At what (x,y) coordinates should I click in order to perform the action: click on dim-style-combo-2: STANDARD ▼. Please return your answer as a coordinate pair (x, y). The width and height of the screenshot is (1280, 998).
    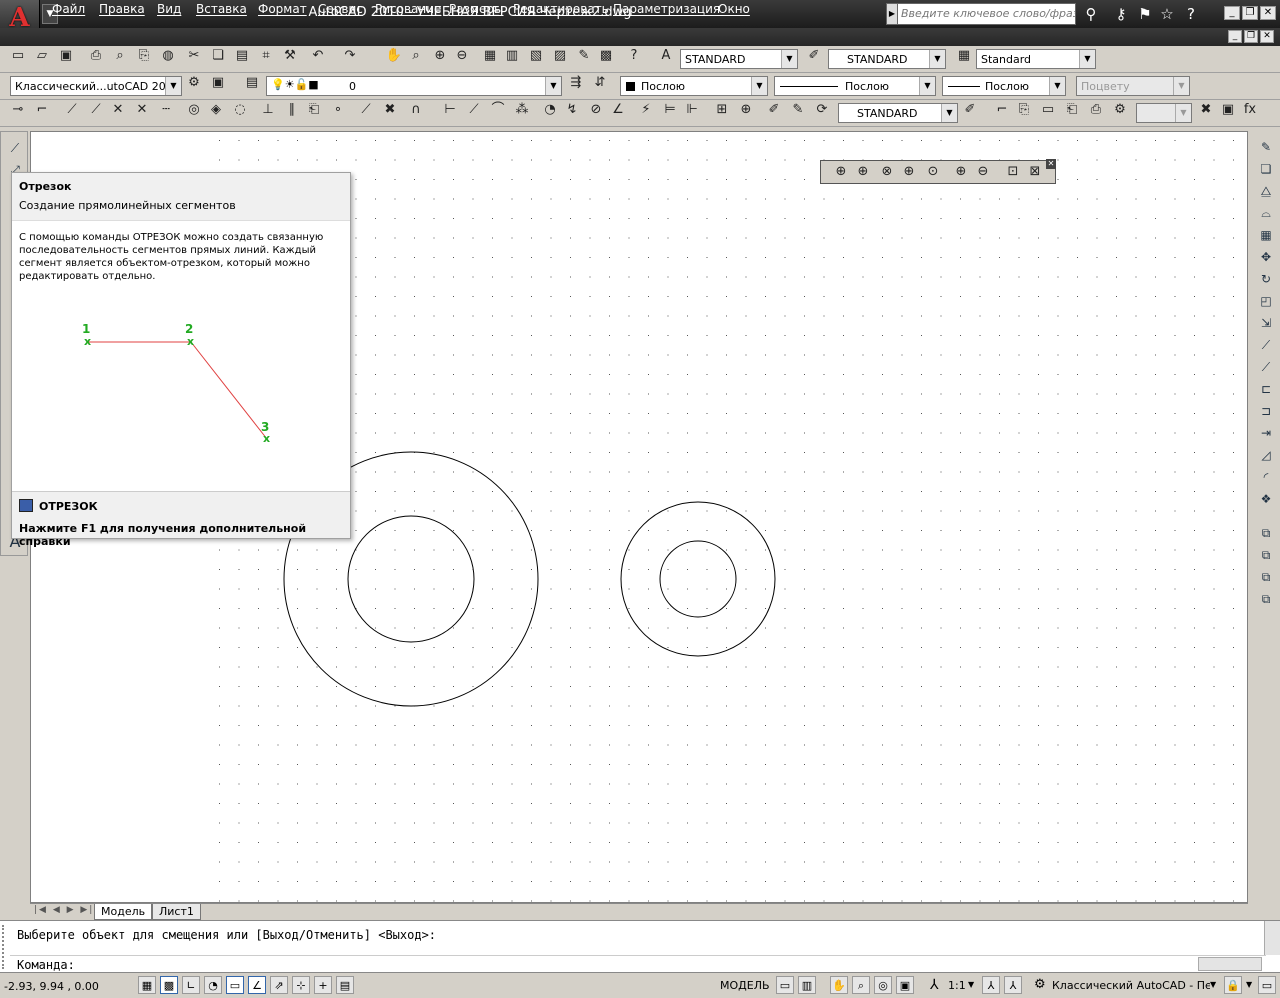
    Looking at the image, I should click on (898, 113).